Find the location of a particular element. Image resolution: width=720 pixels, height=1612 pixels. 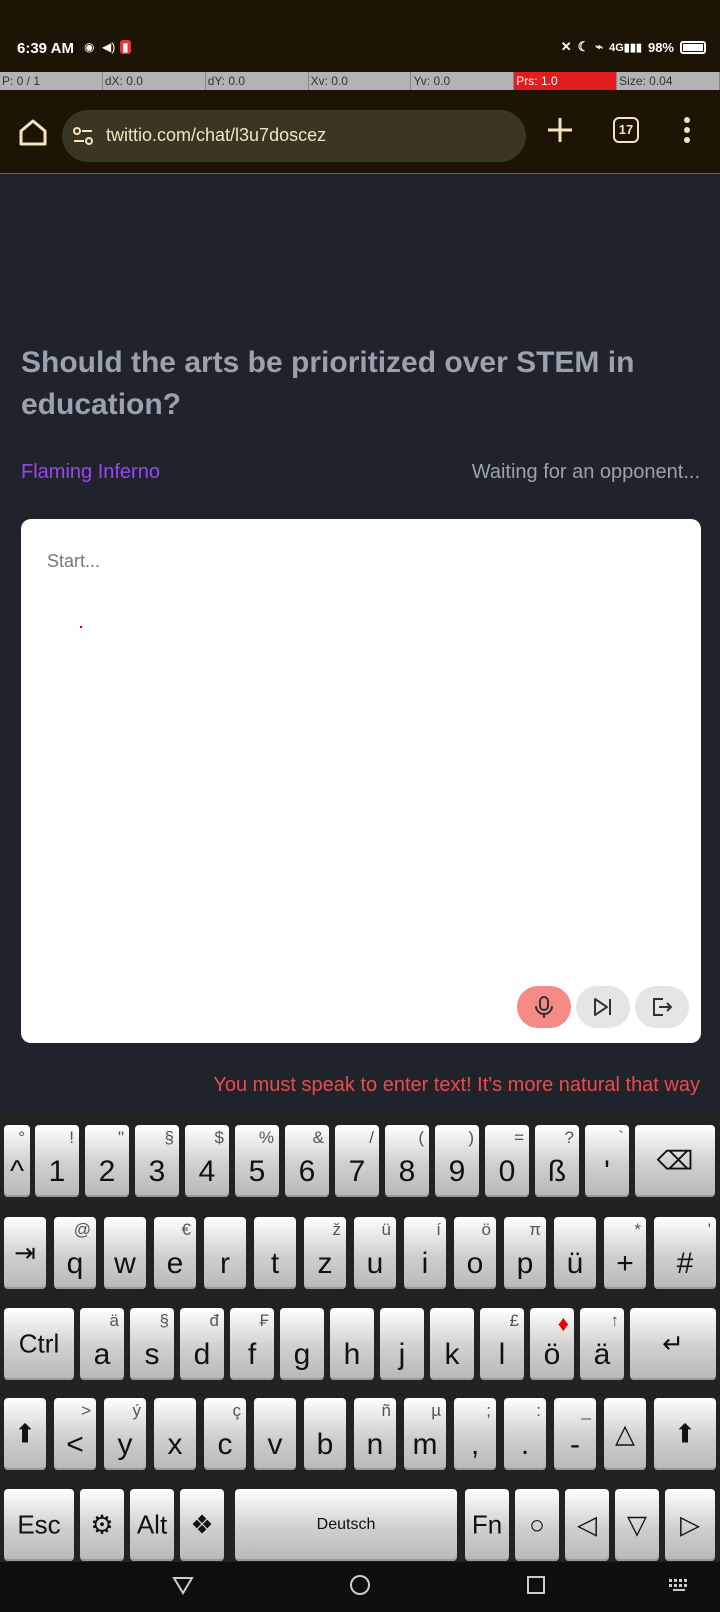

key-row1-0: ^ ° is located at coordinates (17, 1161).